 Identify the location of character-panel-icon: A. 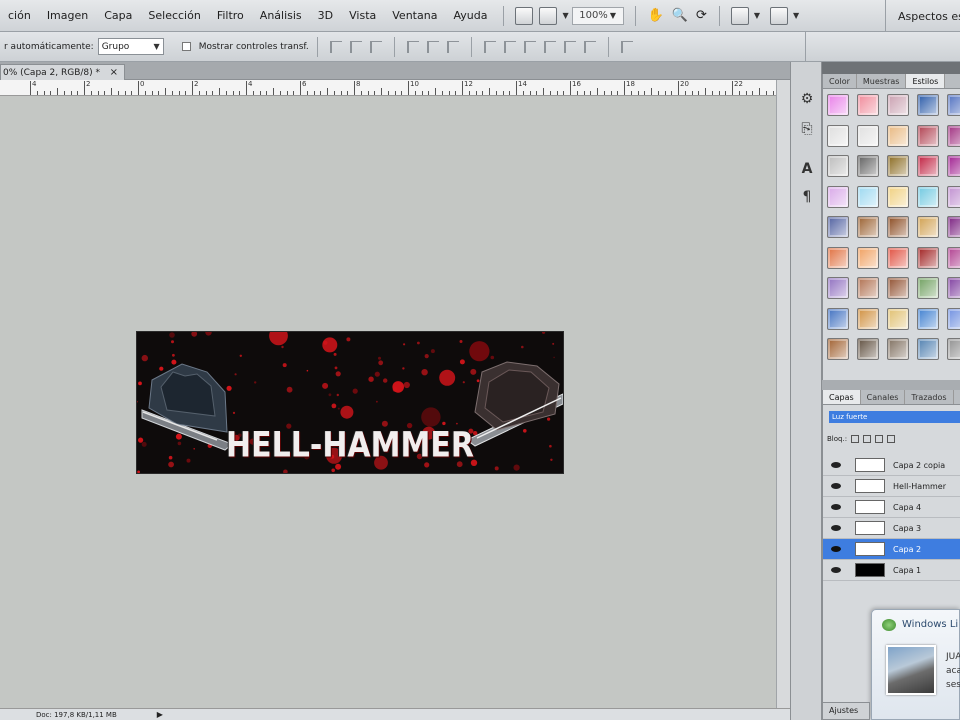
(807, 169).